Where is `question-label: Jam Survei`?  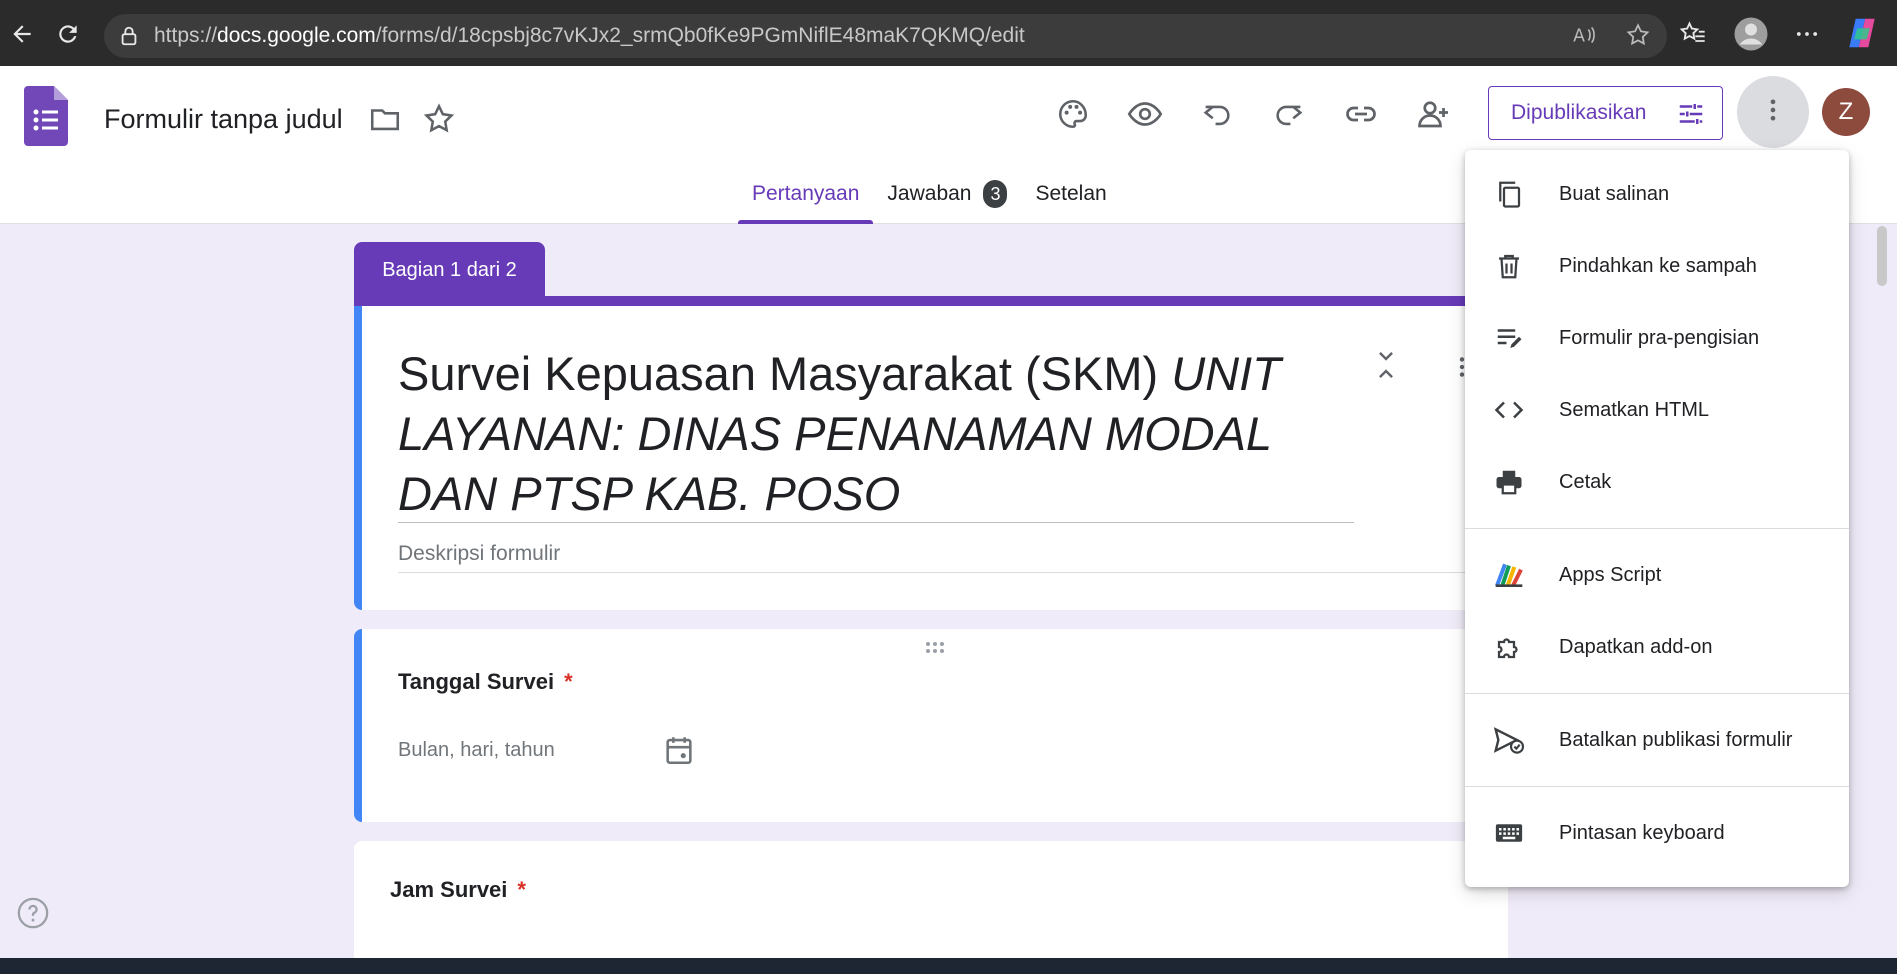
question-label: Jam Survei is located at coordinates (449, 889).